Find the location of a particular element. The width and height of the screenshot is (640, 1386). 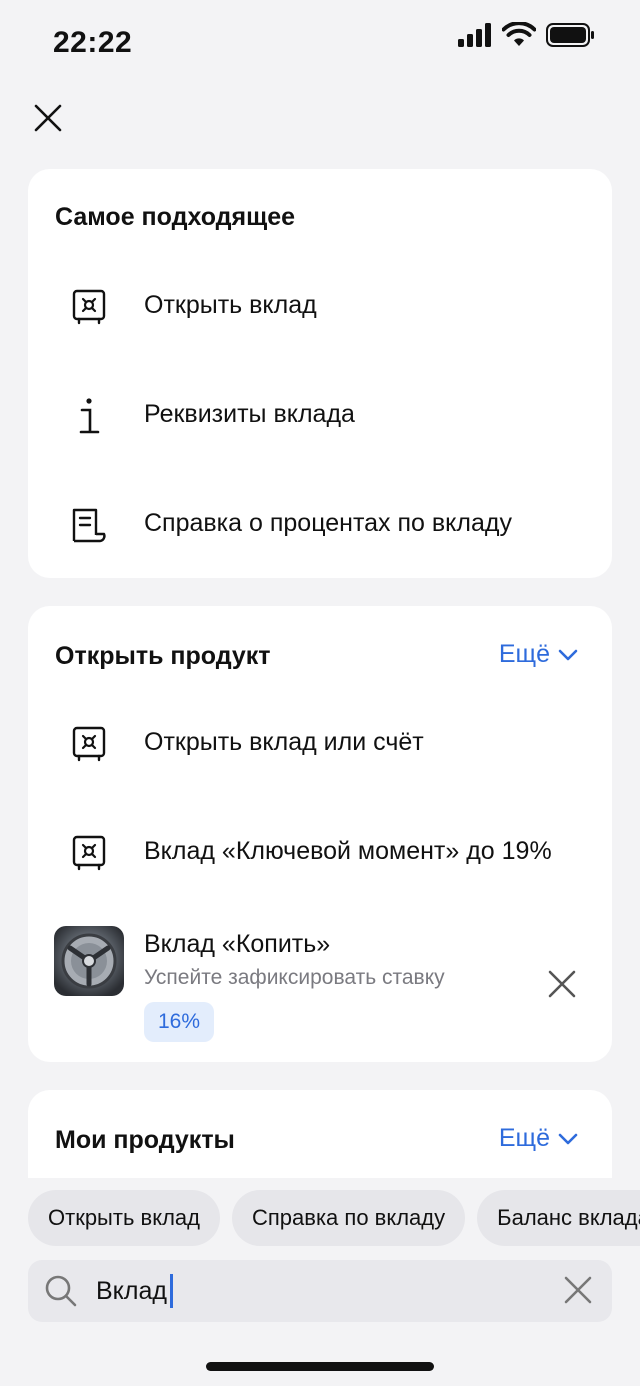

status-time: 22:22 is located at coordinates (93, 42).